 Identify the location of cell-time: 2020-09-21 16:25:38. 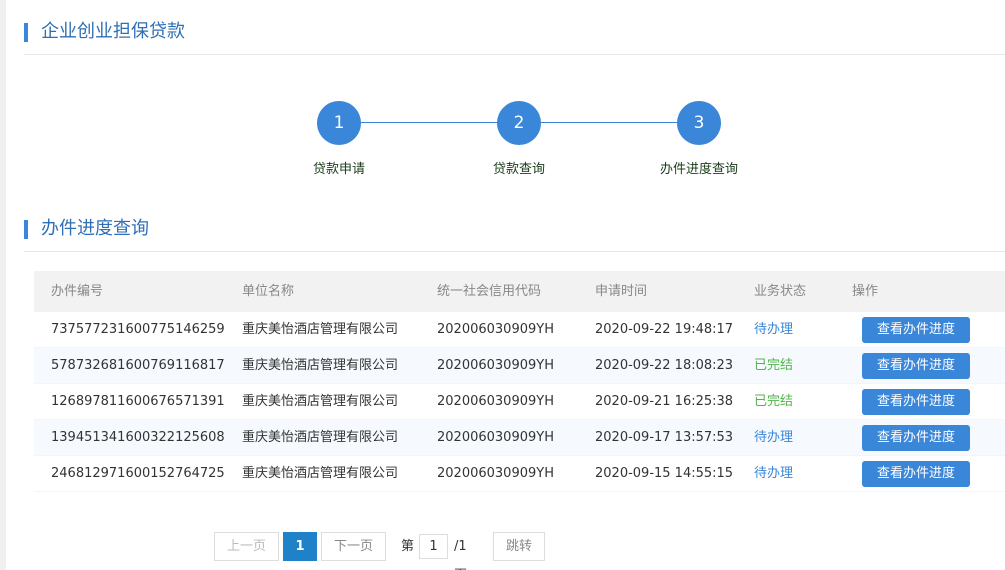
(664, 401).